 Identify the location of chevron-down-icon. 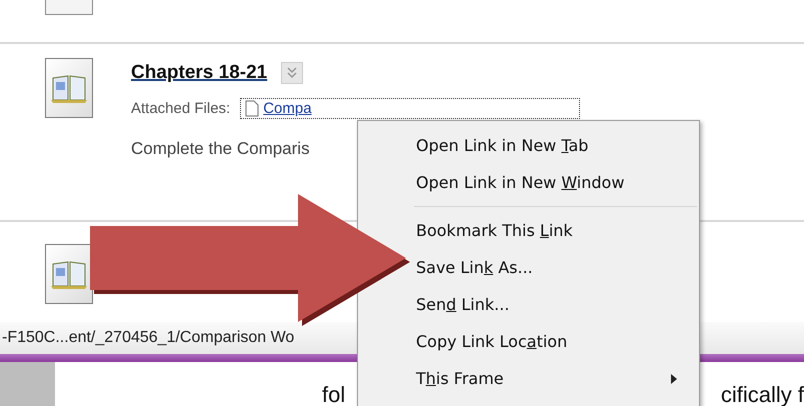
(292, 73).